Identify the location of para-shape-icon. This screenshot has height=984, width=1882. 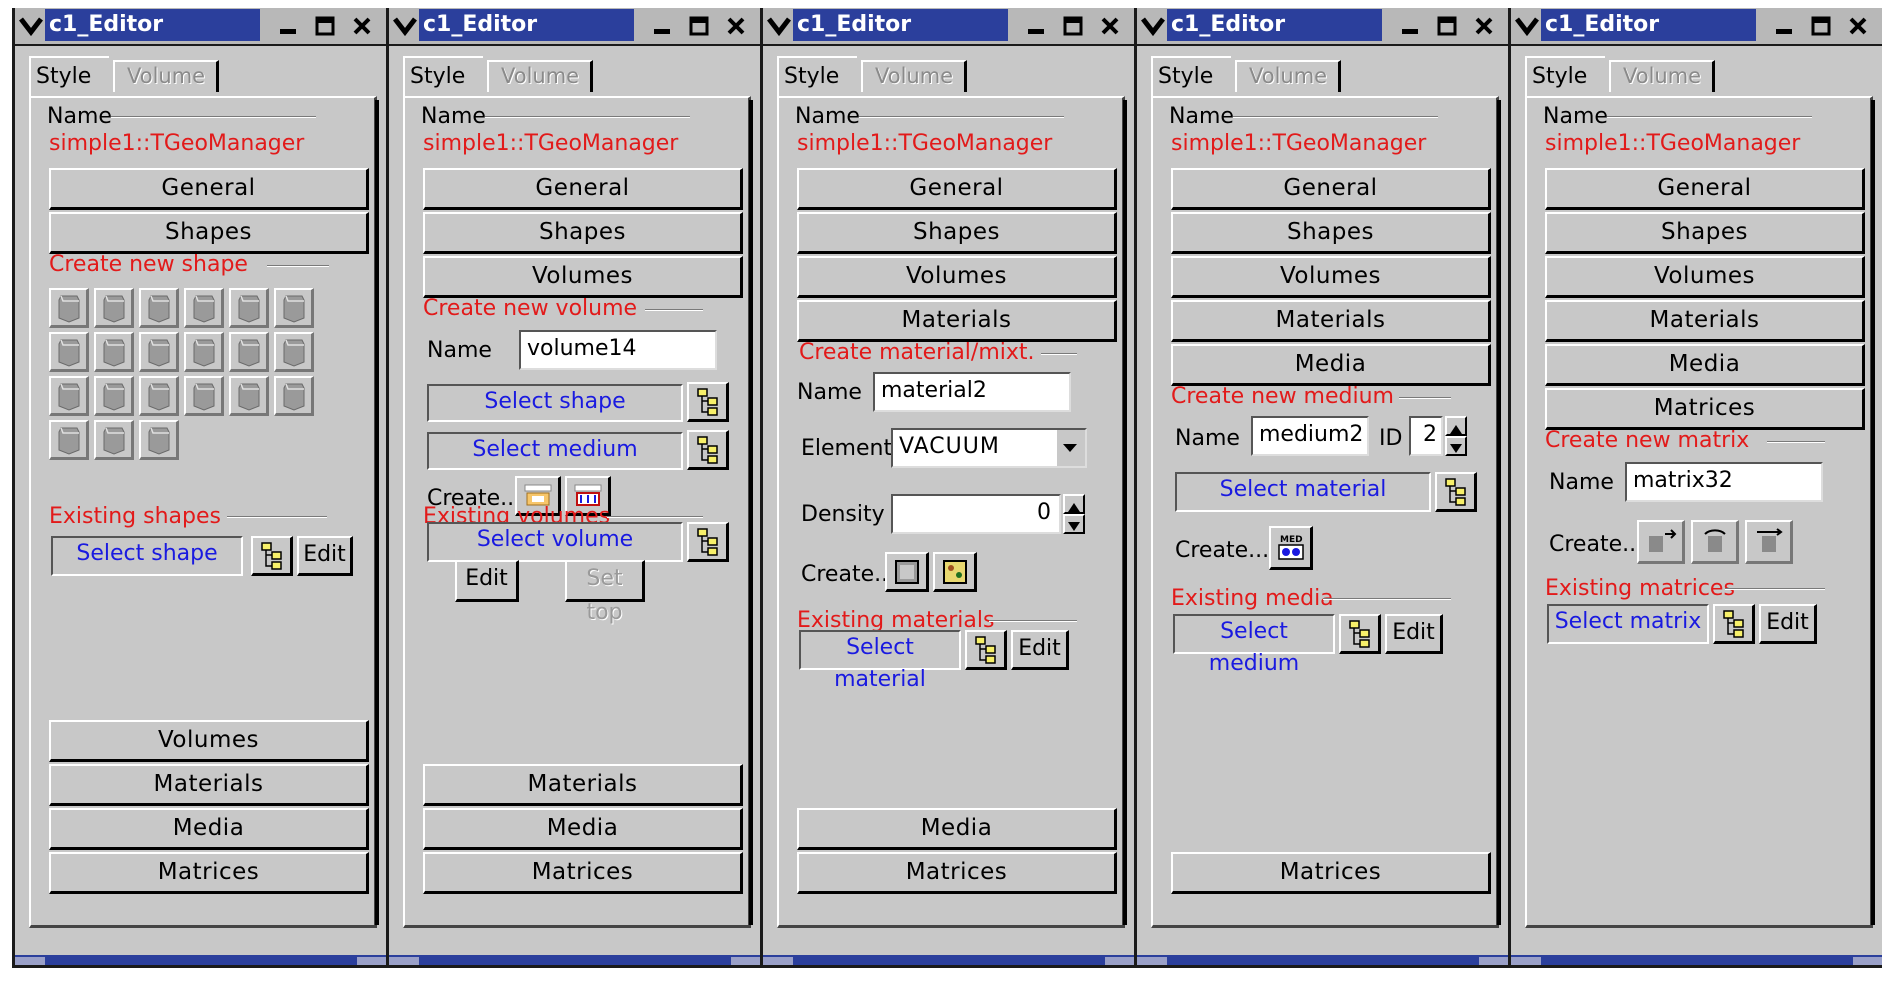
(114, 308).